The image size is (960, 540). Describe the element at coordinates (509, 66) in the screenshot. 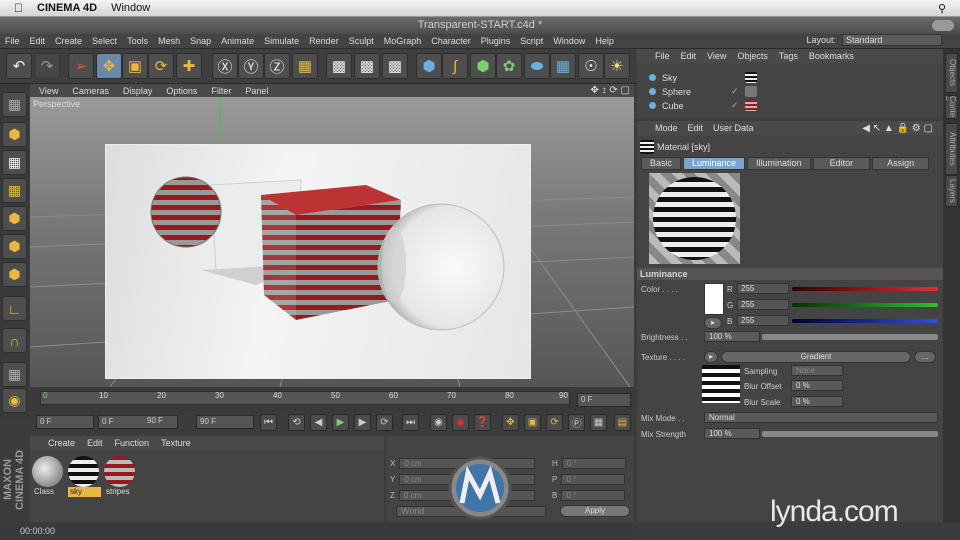

I see `array-icon: ✿` at that location.